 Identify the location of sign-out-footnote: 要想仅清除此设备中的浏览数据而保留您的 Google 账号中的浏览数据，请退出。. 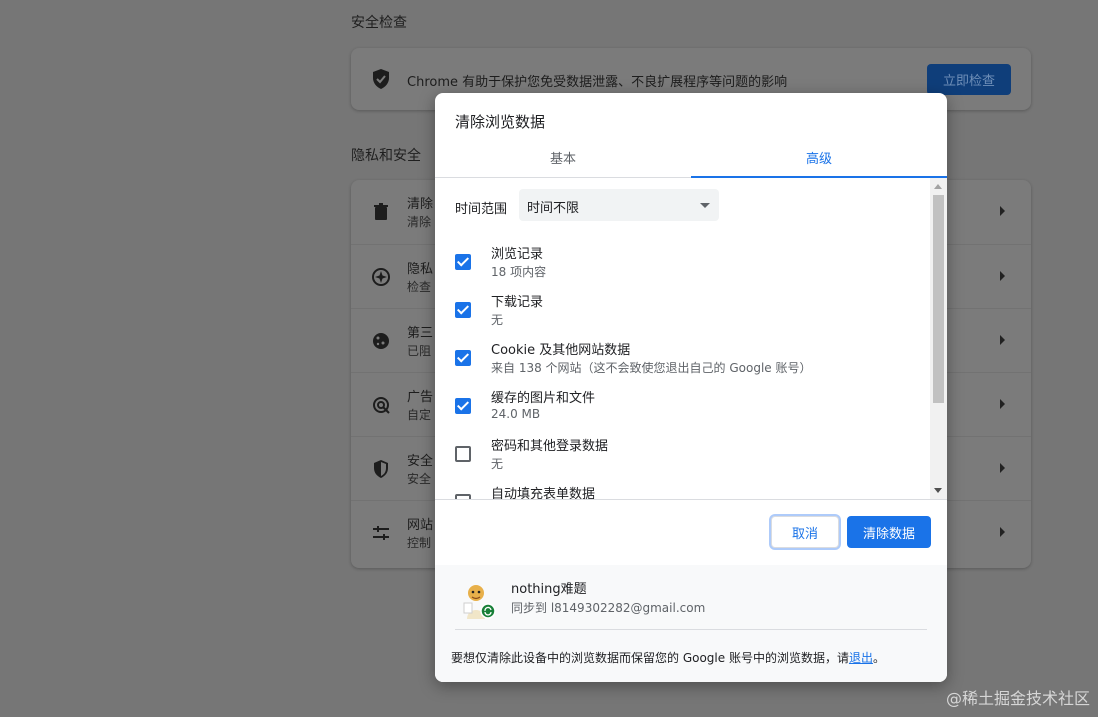
(668, 657).